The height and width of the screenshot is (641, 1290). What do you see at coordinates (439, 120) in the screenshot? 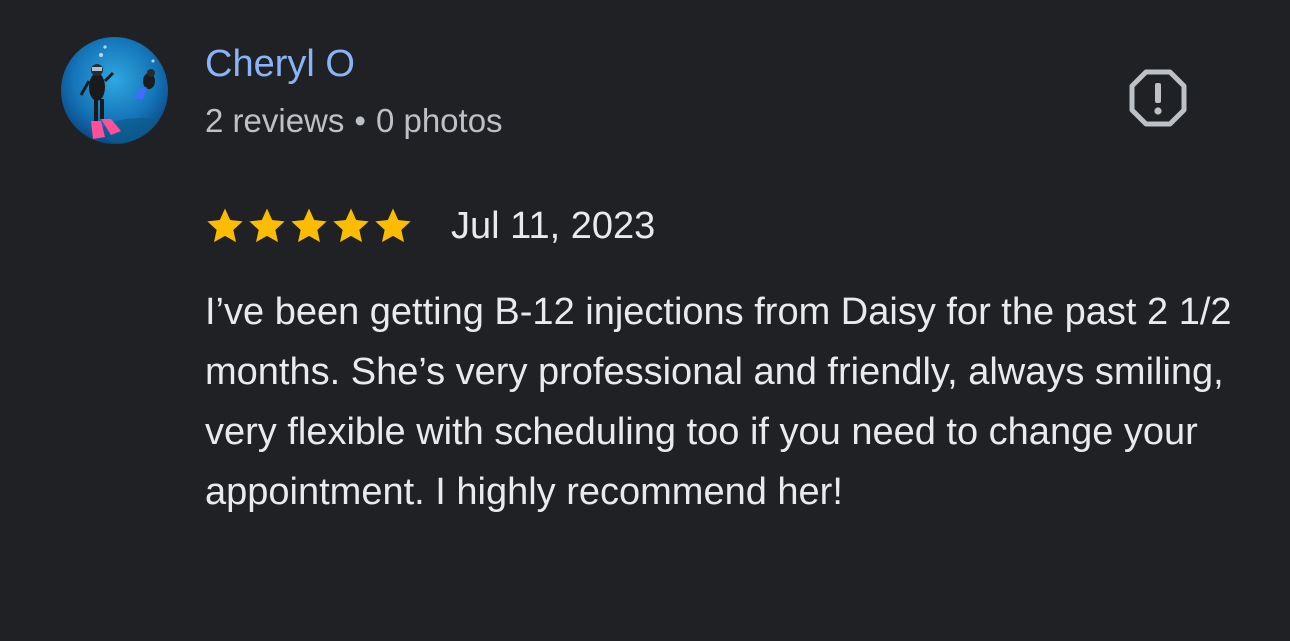
I see `photos-count: 0 photos` at bounding box center [439, 120].